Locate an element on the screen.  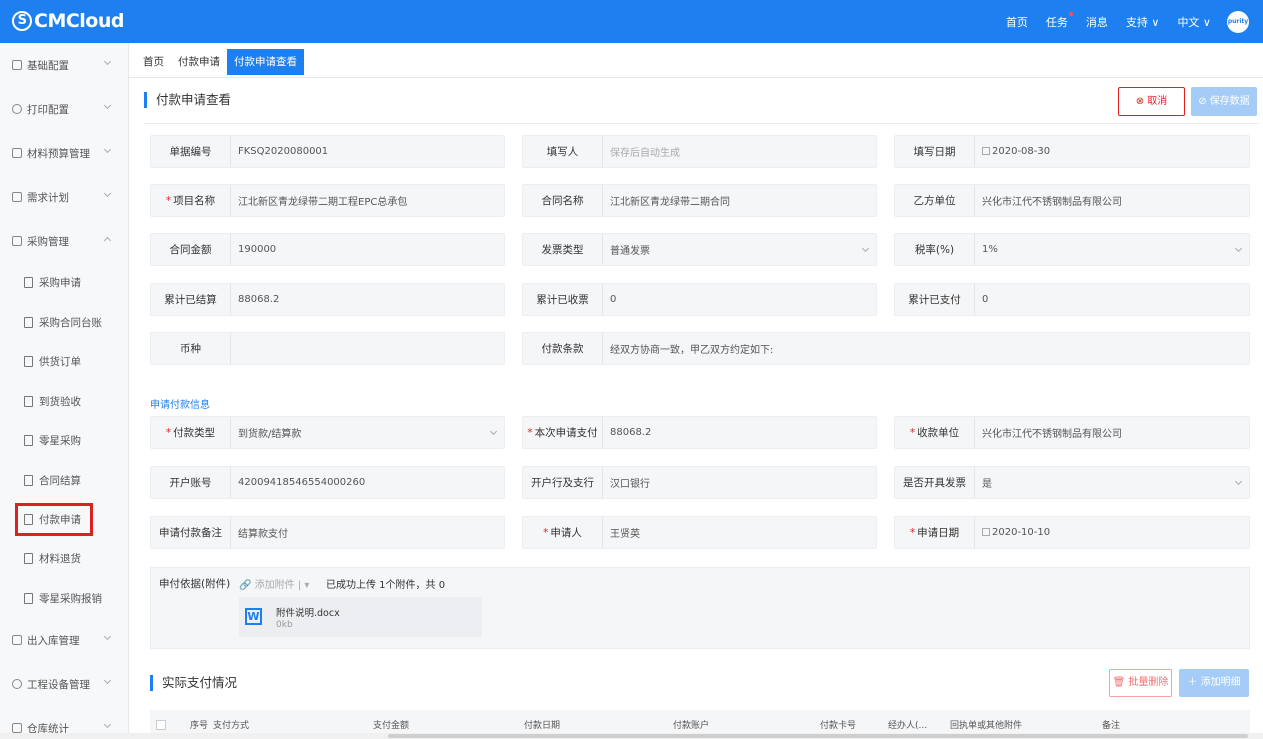
chevron-up-icon is located at coordinates (107, 240).